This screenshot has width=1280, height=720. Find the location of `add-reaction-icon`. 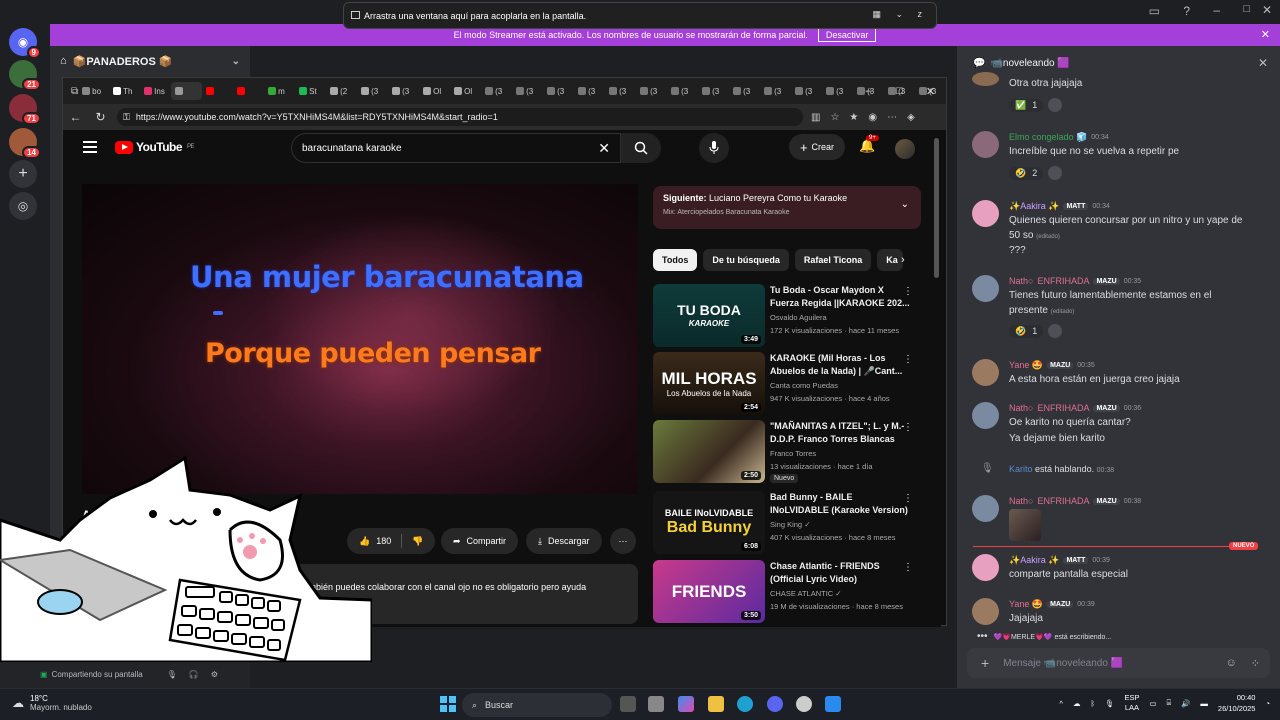

add-reaction-icon is located at coordinates (1055, 105).